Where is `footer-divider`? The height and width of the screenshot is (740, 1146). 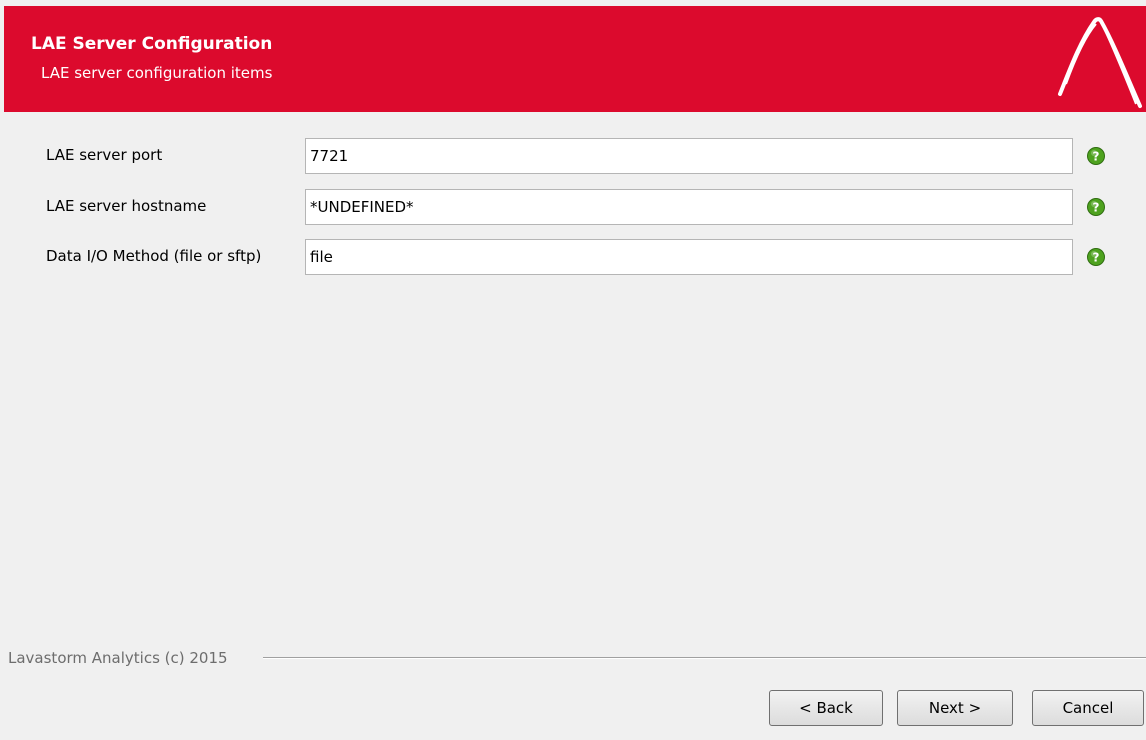 footer-divider is located at coordinates (704, 658).